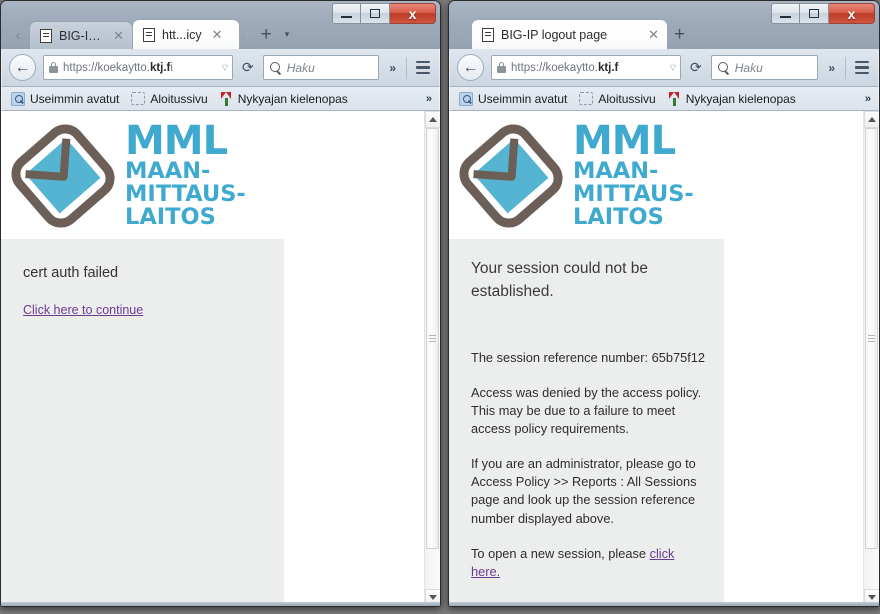 This screenshot has width=880, height=614. Describe the element at coordinates (287, 34) in the screenshot. I see `list-all-tabs-icon: ▾` at that location.